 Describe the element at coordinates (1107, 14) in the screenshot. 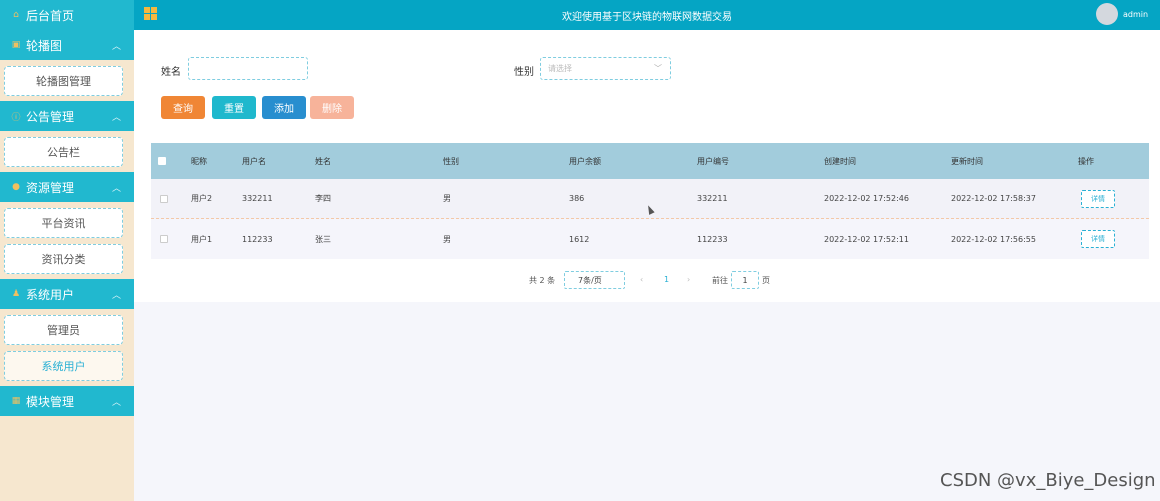

I see `avatar` at that location.